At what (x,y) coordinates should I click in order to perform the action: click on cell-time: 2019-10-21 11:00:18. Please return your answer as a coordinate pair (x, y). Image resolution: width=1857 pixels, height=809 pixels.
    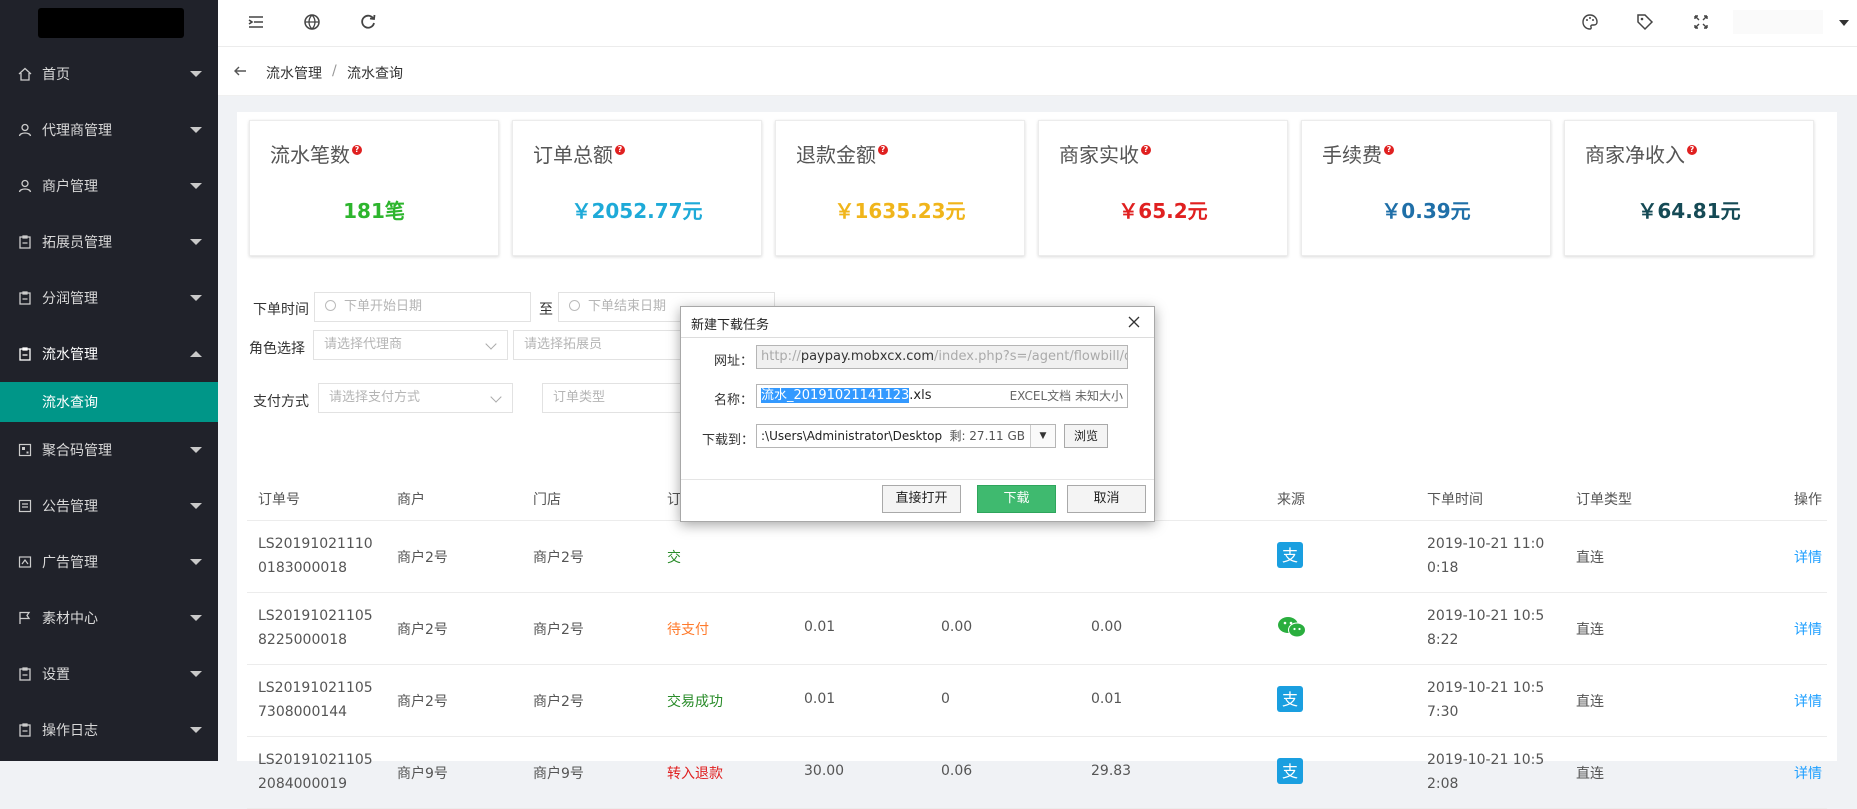
    Looking at the image, I should click on (1486, 556).